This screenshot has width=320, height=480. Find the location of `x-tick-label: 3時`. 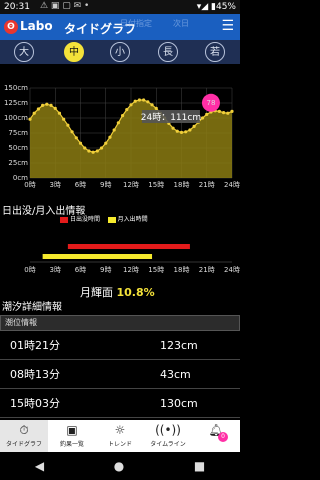

x-tick-label: 3時 is located at coordinates (55, 185).